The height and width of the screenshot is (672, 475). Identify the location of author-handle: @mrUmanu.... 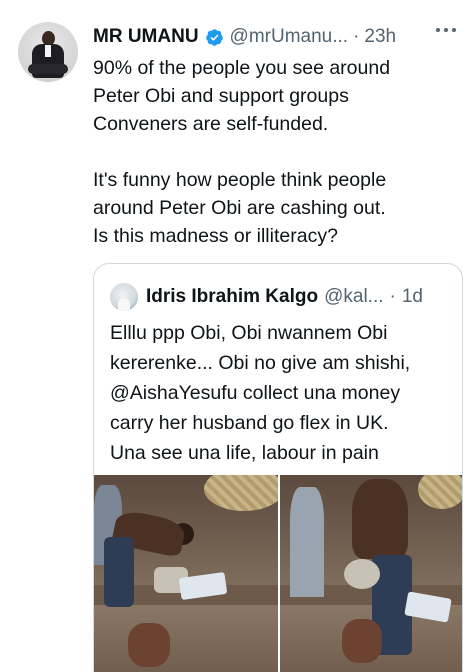
(289, 37).